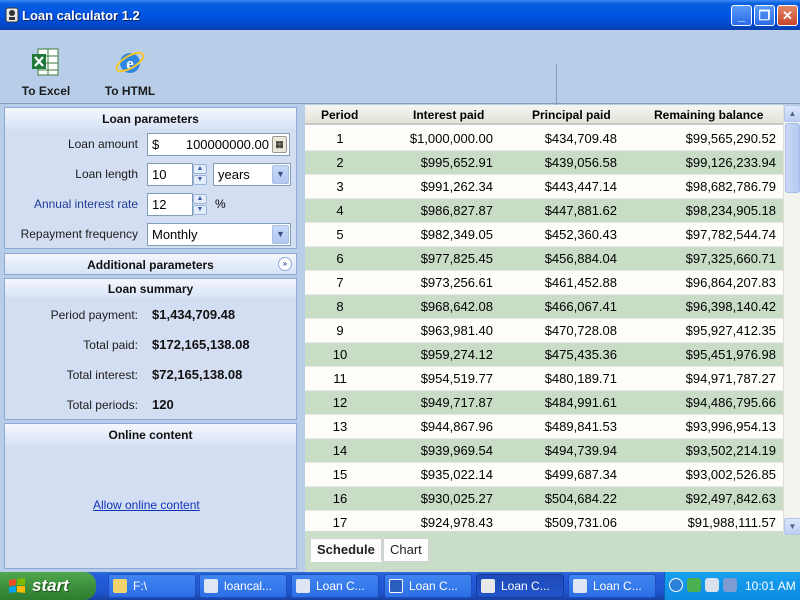 The width and height of the screenshot is (800, 600). Describe the element at coordinates (448, 115) in the screenshot. I see `column-header-interest-paid: Interest paid` at that location.